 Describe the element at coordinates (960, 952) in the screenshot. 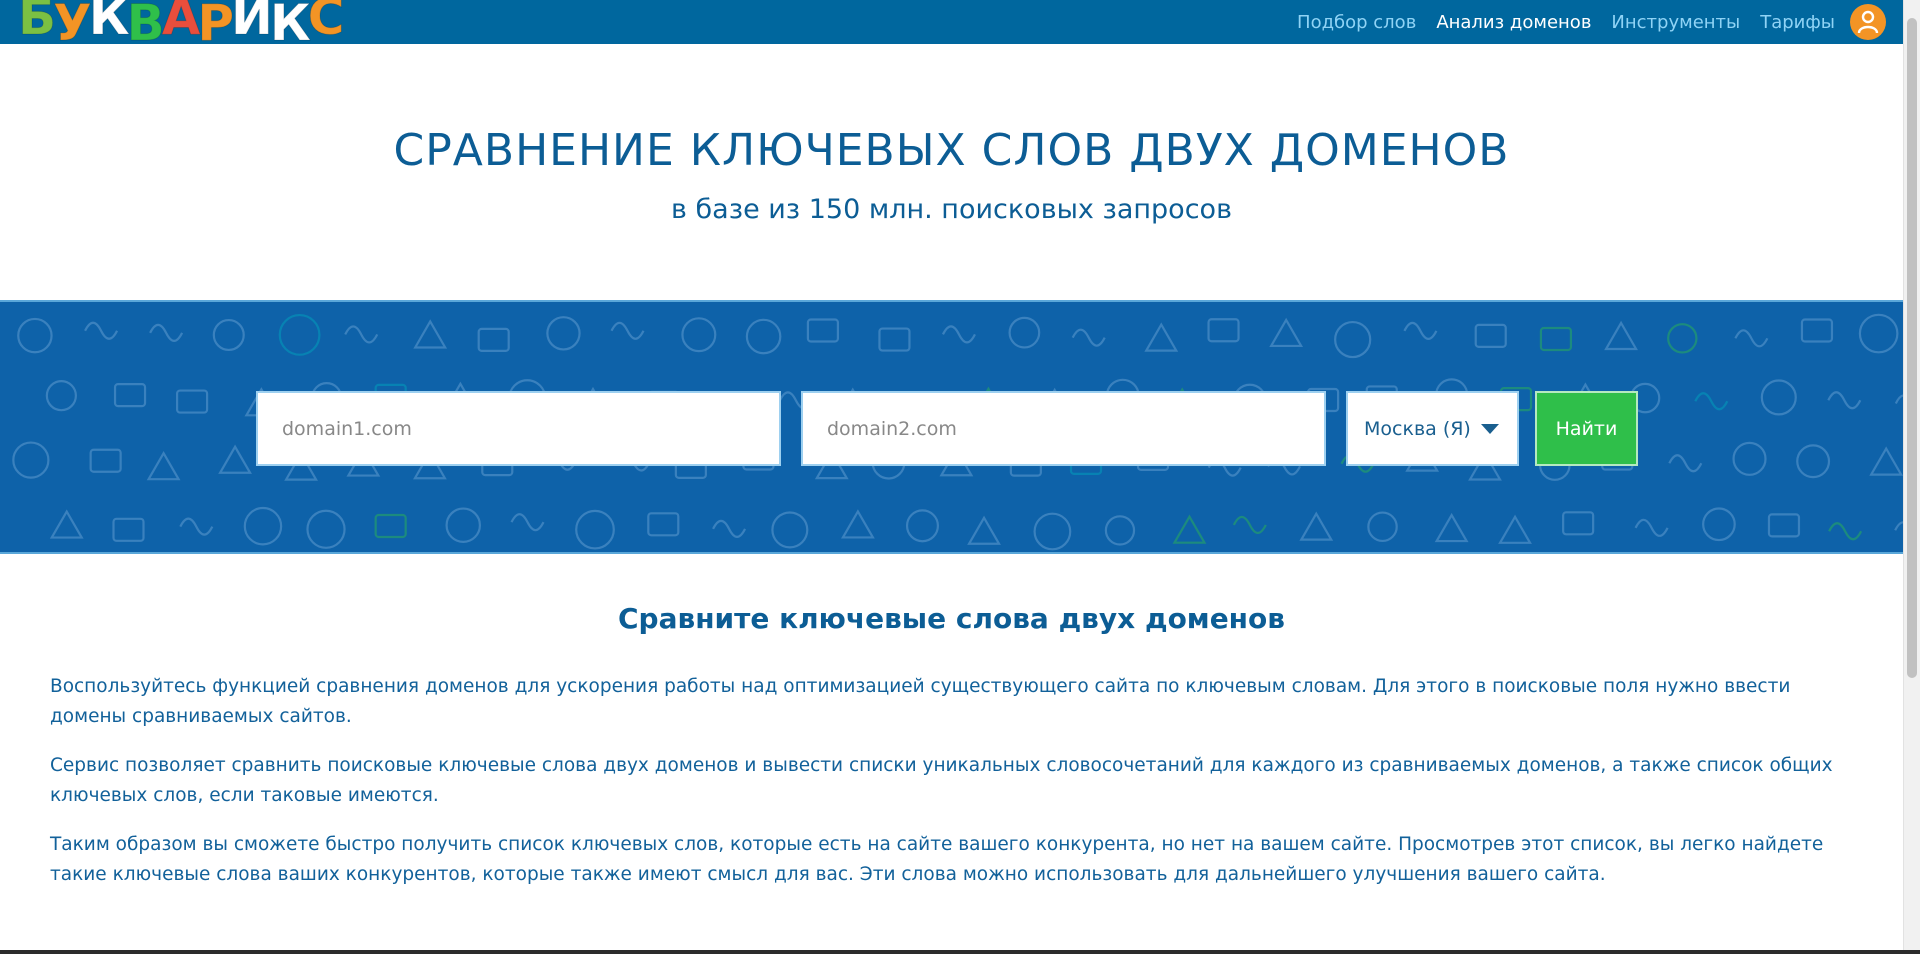

I see `window-bottom-edge` at that location.